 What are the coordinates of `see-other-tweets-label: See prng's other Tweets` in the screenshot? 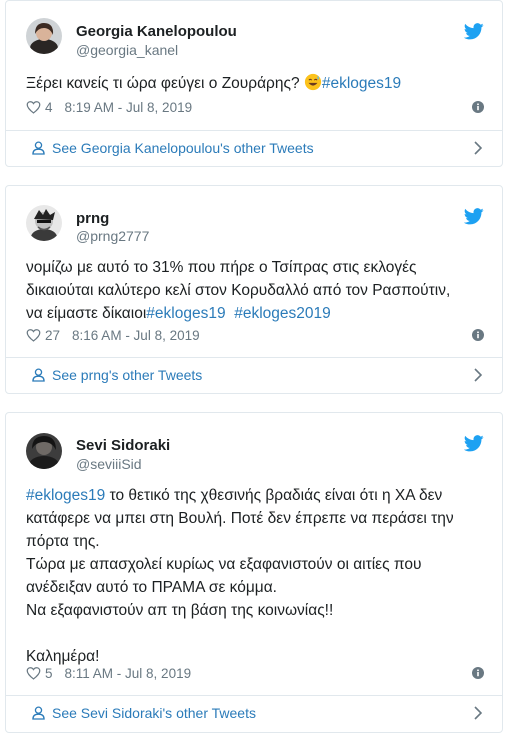 It's located at (127, 375).